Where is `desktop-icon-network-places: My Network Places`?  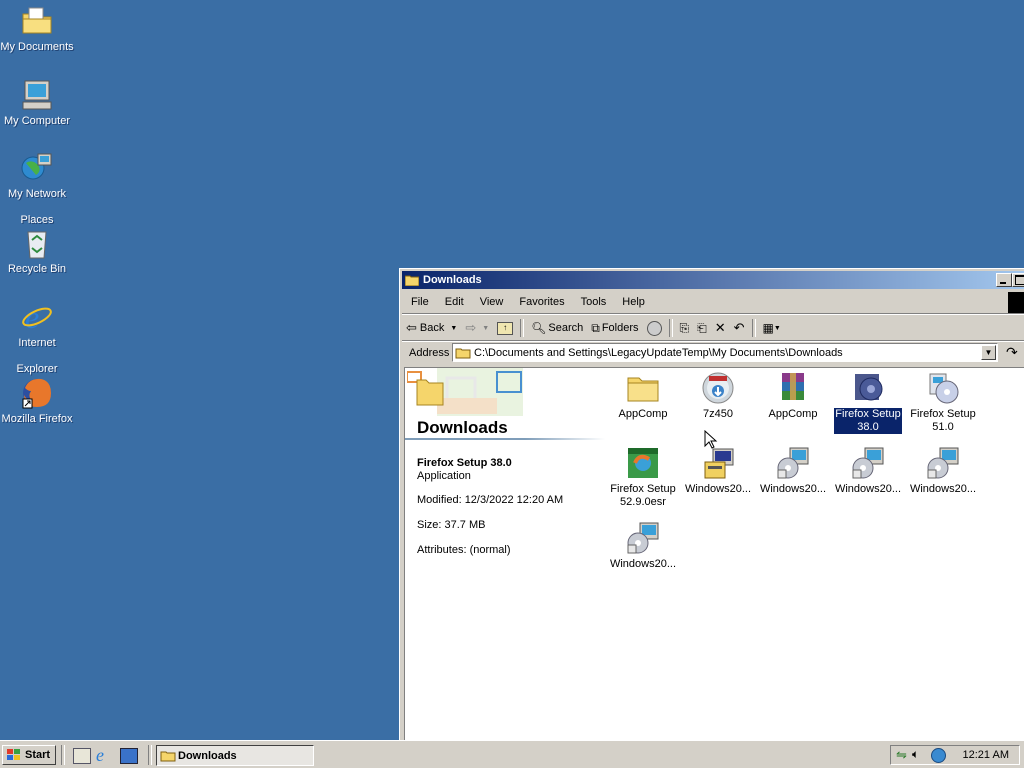
desktop-icon-network-places: My Network Places is located at coordinates (37, 189).